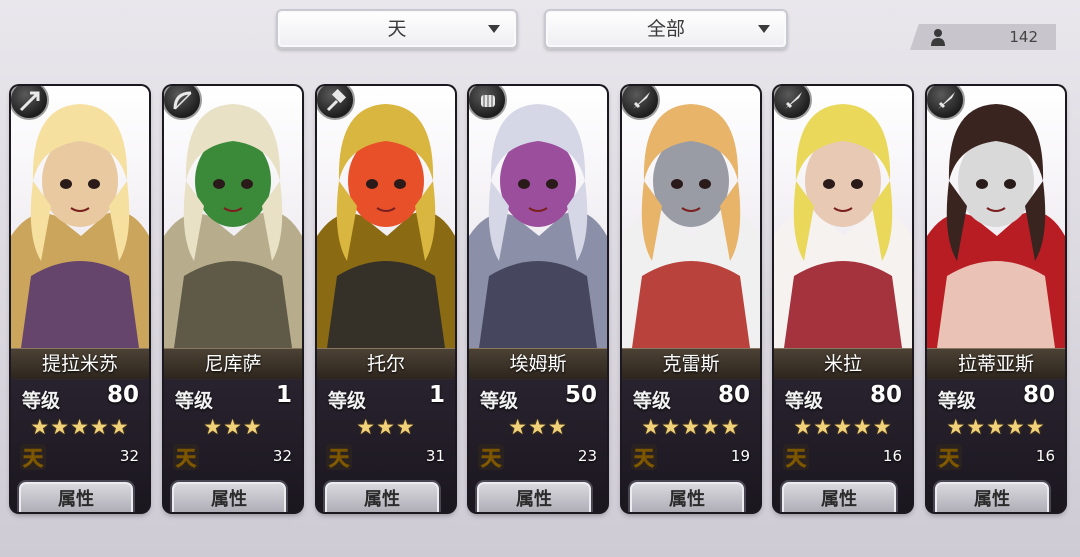 Image resolution: width=1080 pixels, height=557 pixels. What do you see at coordinates (80, 445) in the screenshot?
I see `hero-stats-panel: 等级 80 ★★★★★ 天 32 属性` at bounding box center [80, 445].